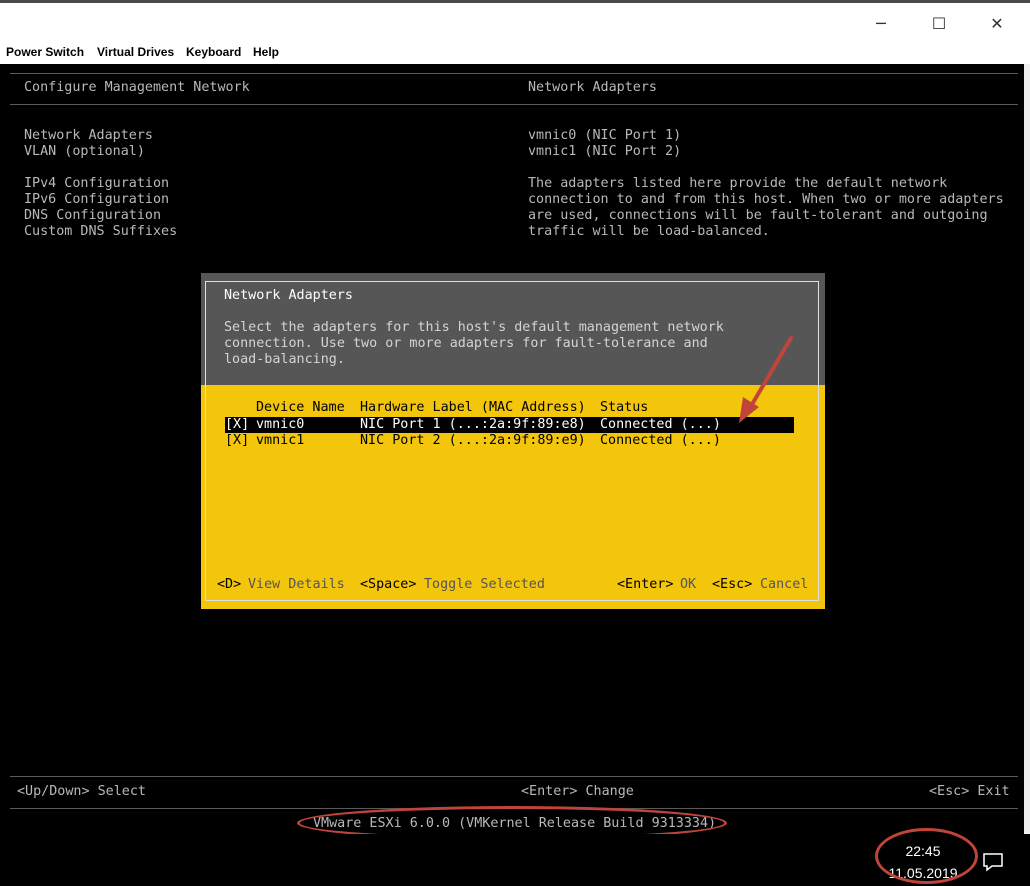  I want to click on toggle-selected-label: Toggle Selected, so click(484, 584).